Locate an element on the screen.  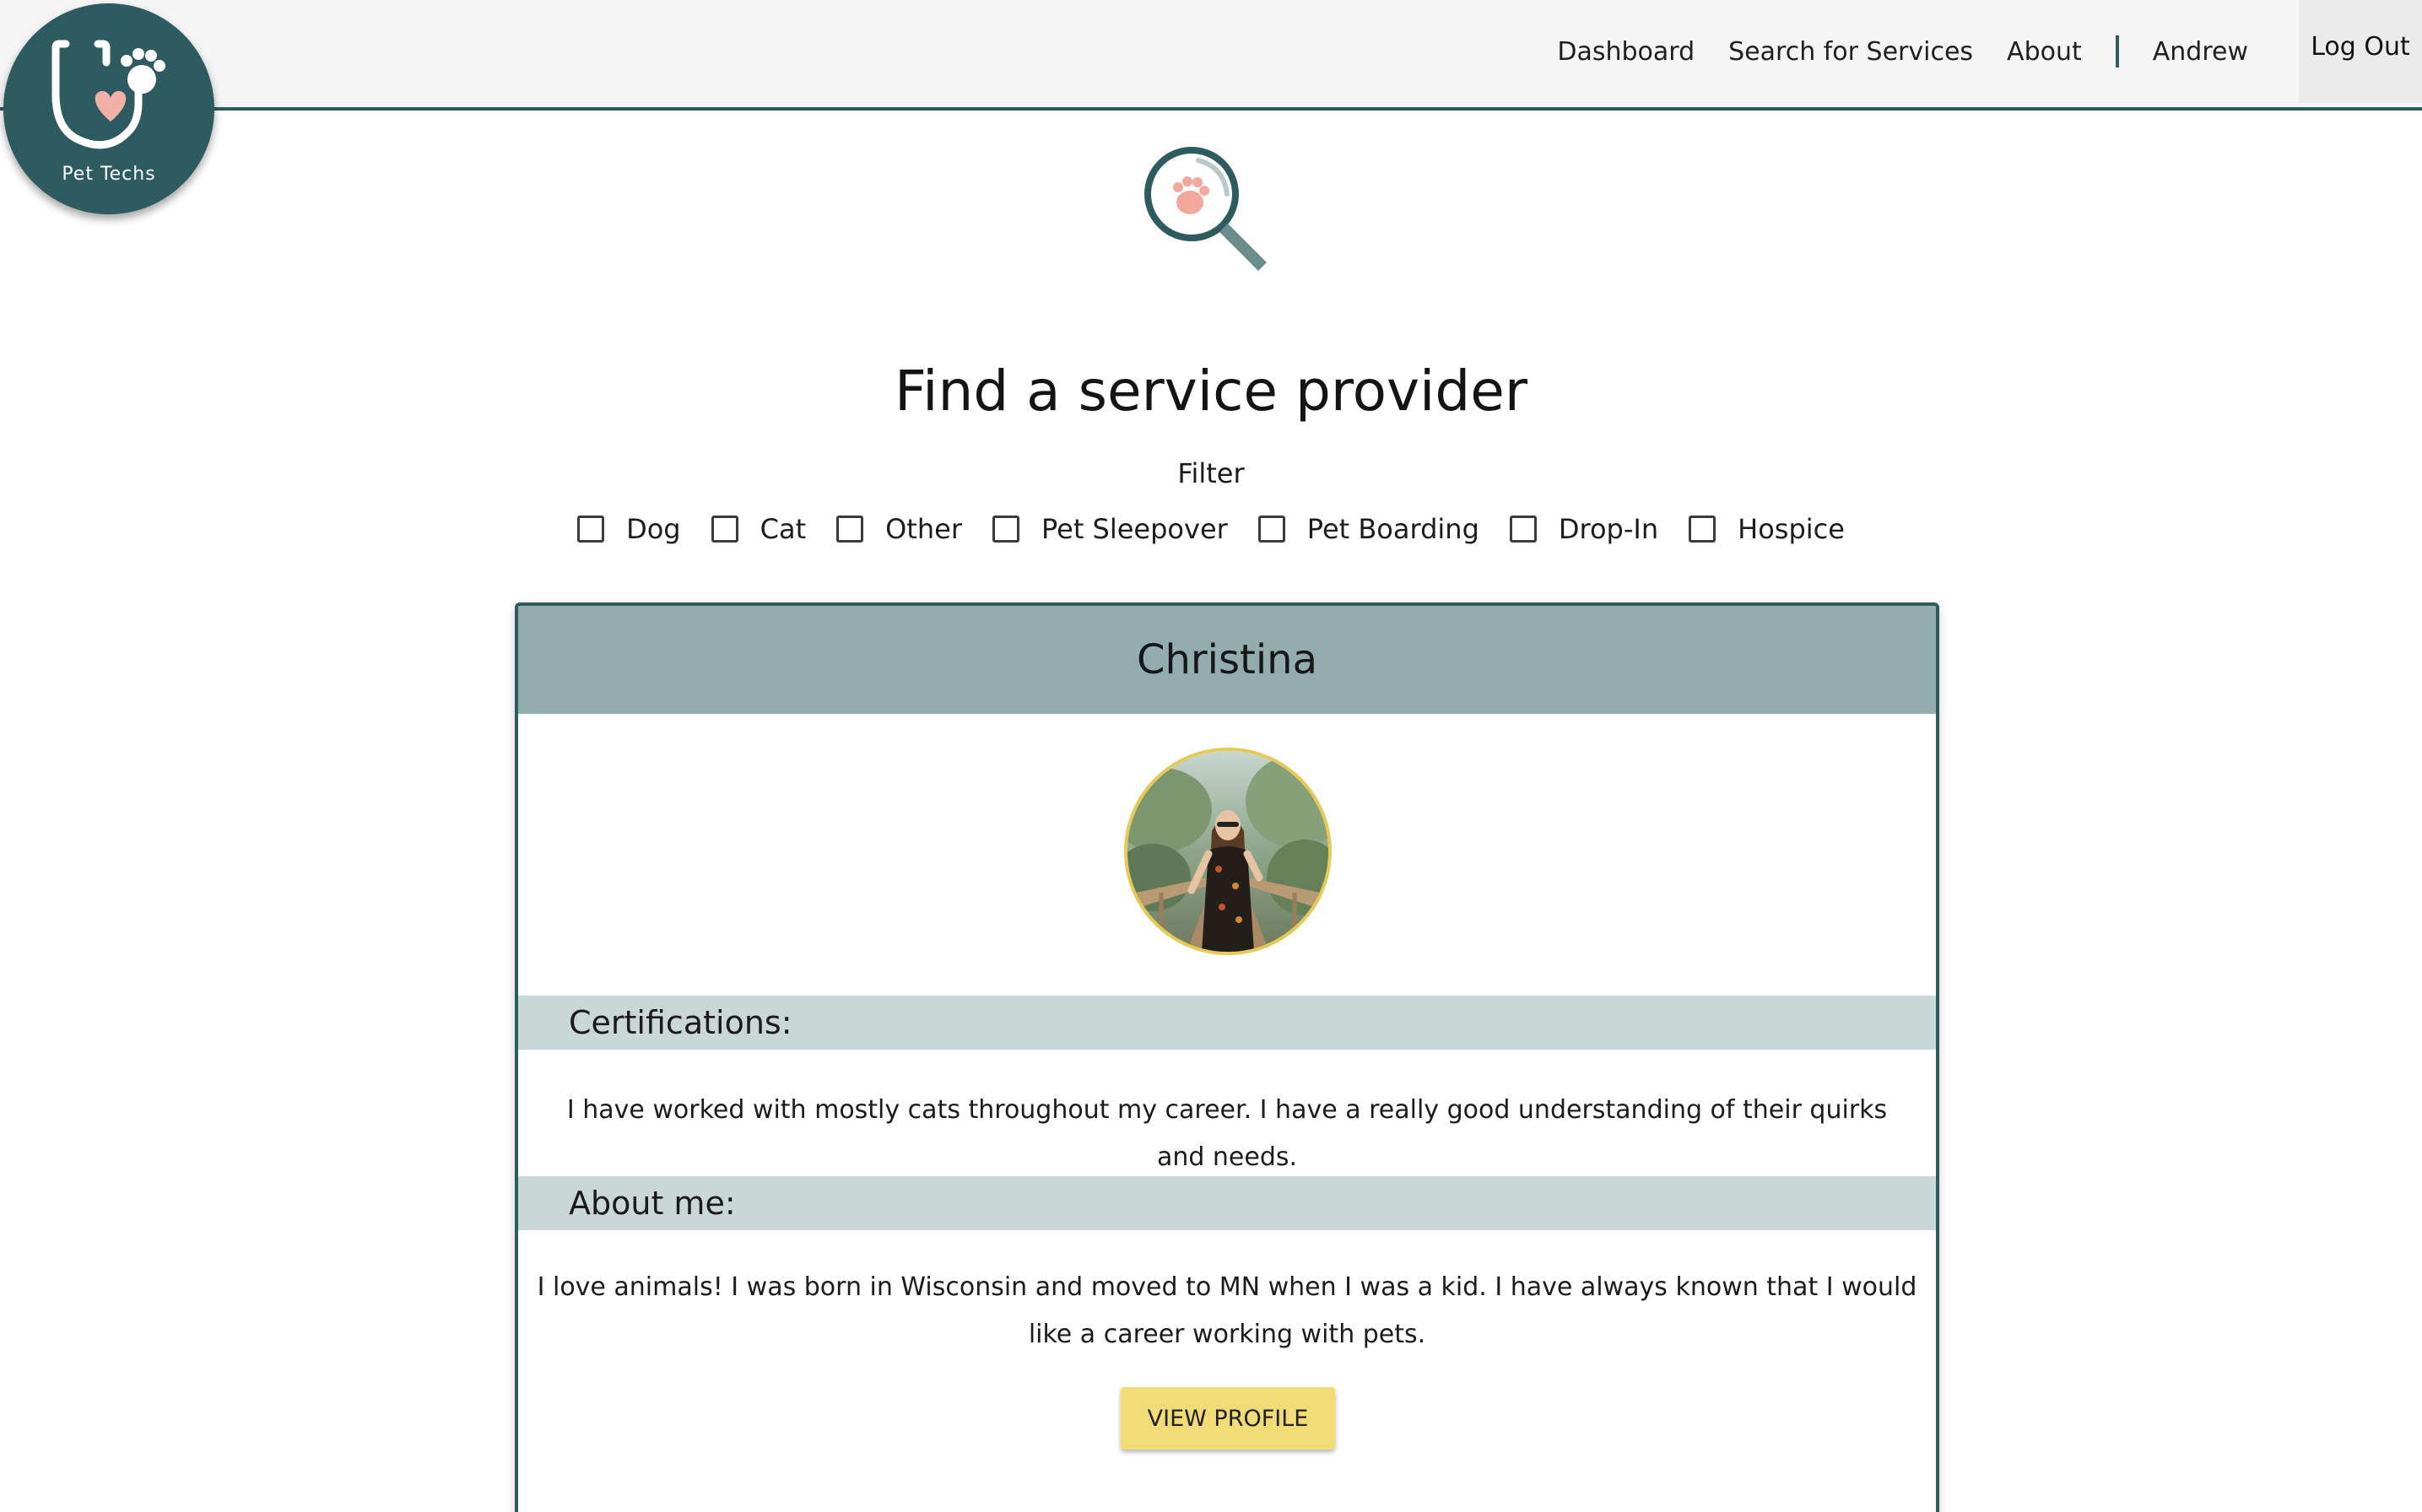
filter-label-drop-in: Drop-In is located at coordinates (1608, 529).